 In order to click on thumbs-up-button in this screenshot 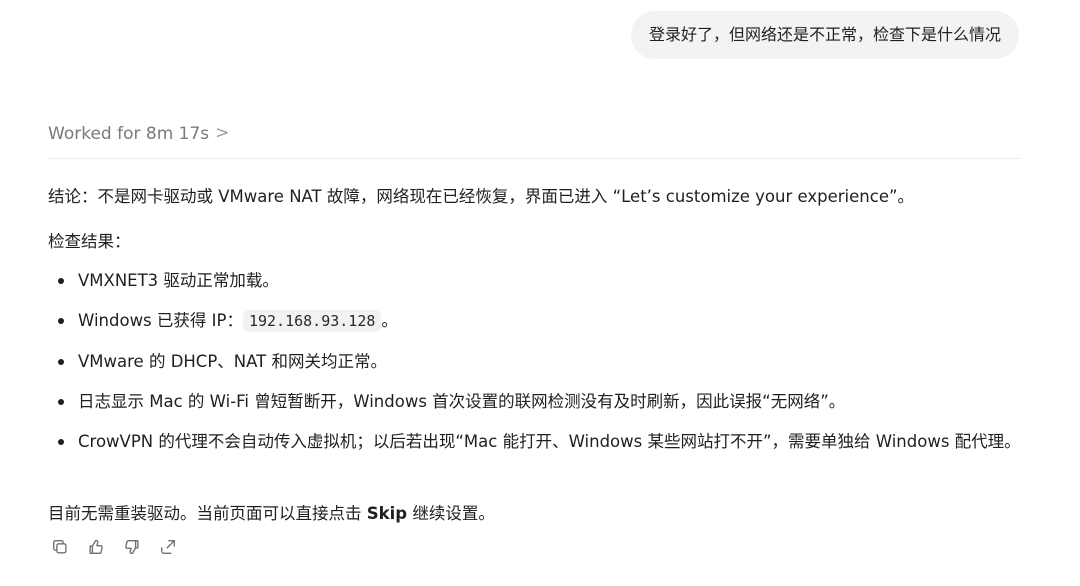, I will do `click(96, 547)`.